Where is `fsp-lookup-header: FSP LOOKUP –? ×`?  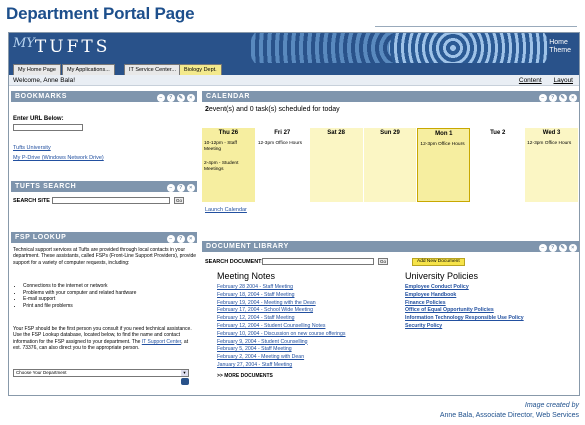
fsp-lookup-header: FSP LOOKUP –? × is located at coordinates (104, 237).